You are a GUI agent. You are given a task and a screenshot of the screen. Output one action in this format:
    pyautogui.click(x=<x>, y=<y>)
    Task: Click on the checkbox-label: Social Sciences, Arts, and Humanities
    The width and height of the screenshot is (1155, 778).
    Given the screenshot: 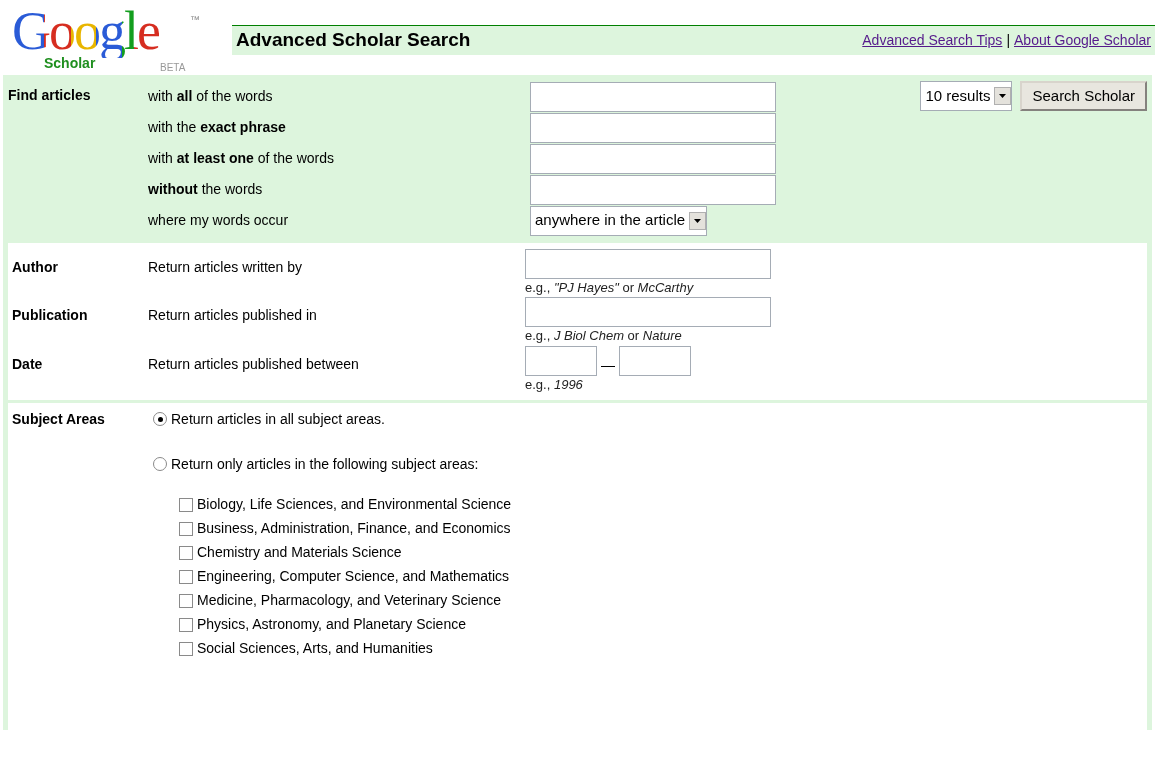 What is the action you would take?
    pyautogui.click(x=315, y=649)
    